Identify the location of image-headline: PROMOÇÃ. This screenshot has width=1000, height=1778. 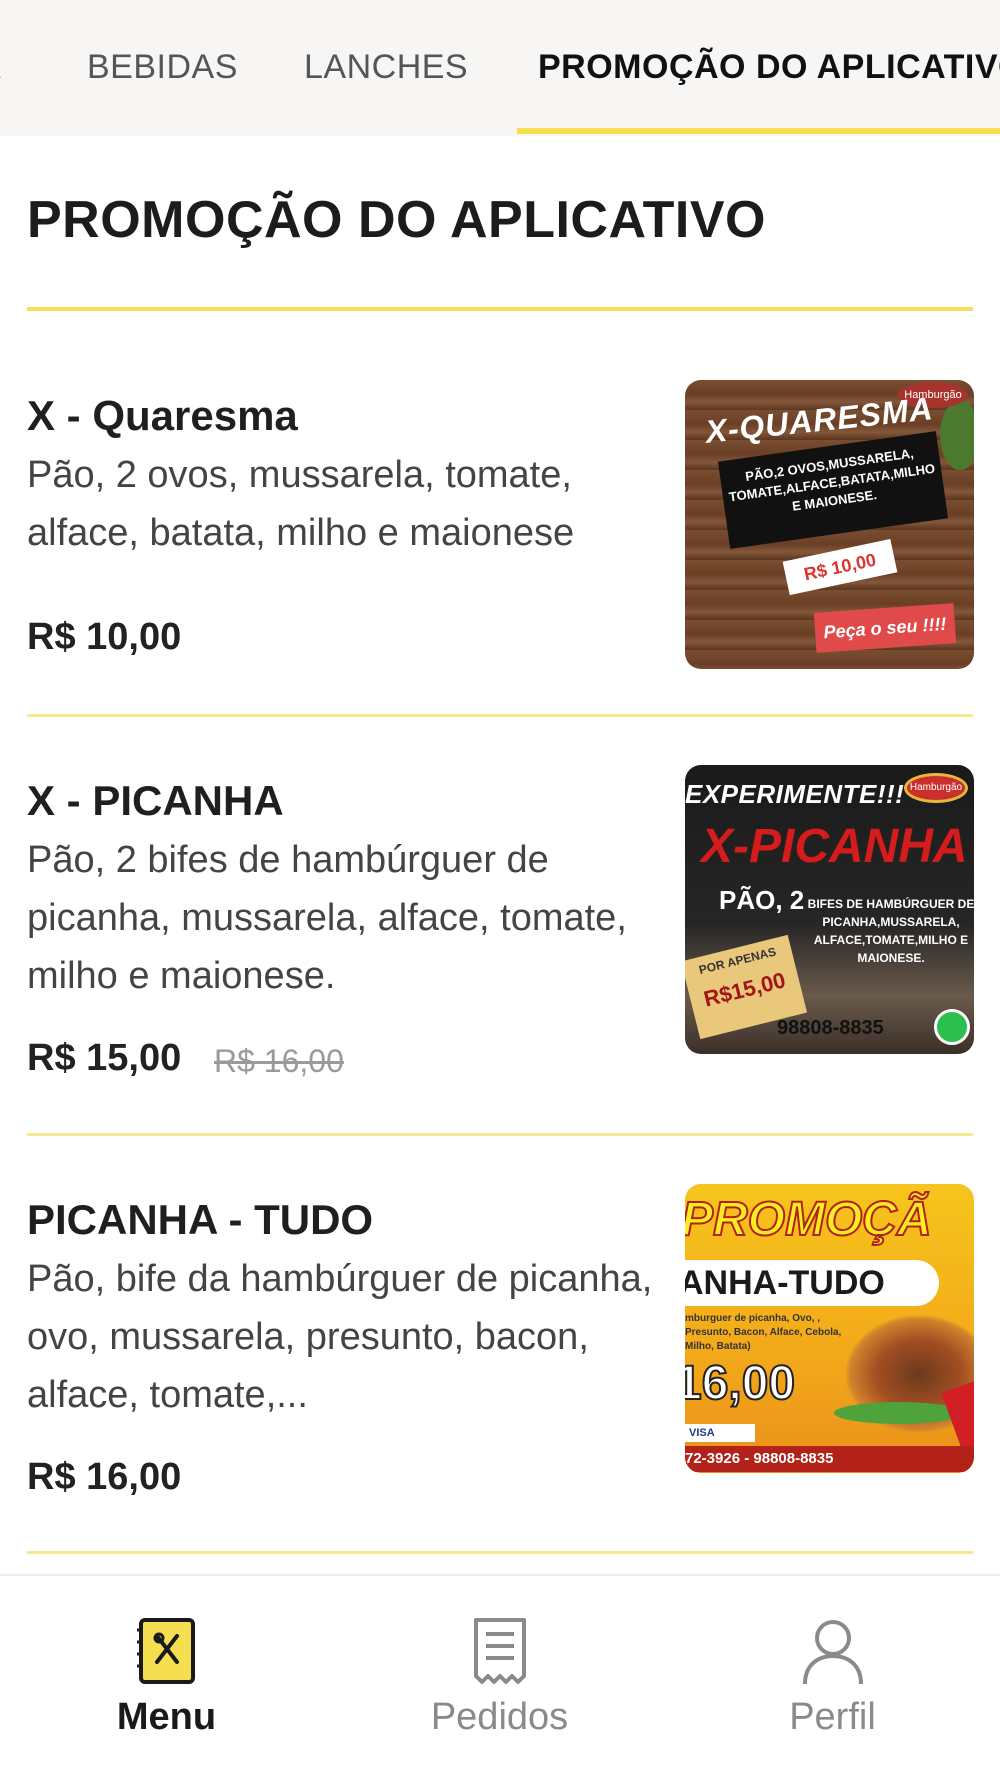
(809, 1219).